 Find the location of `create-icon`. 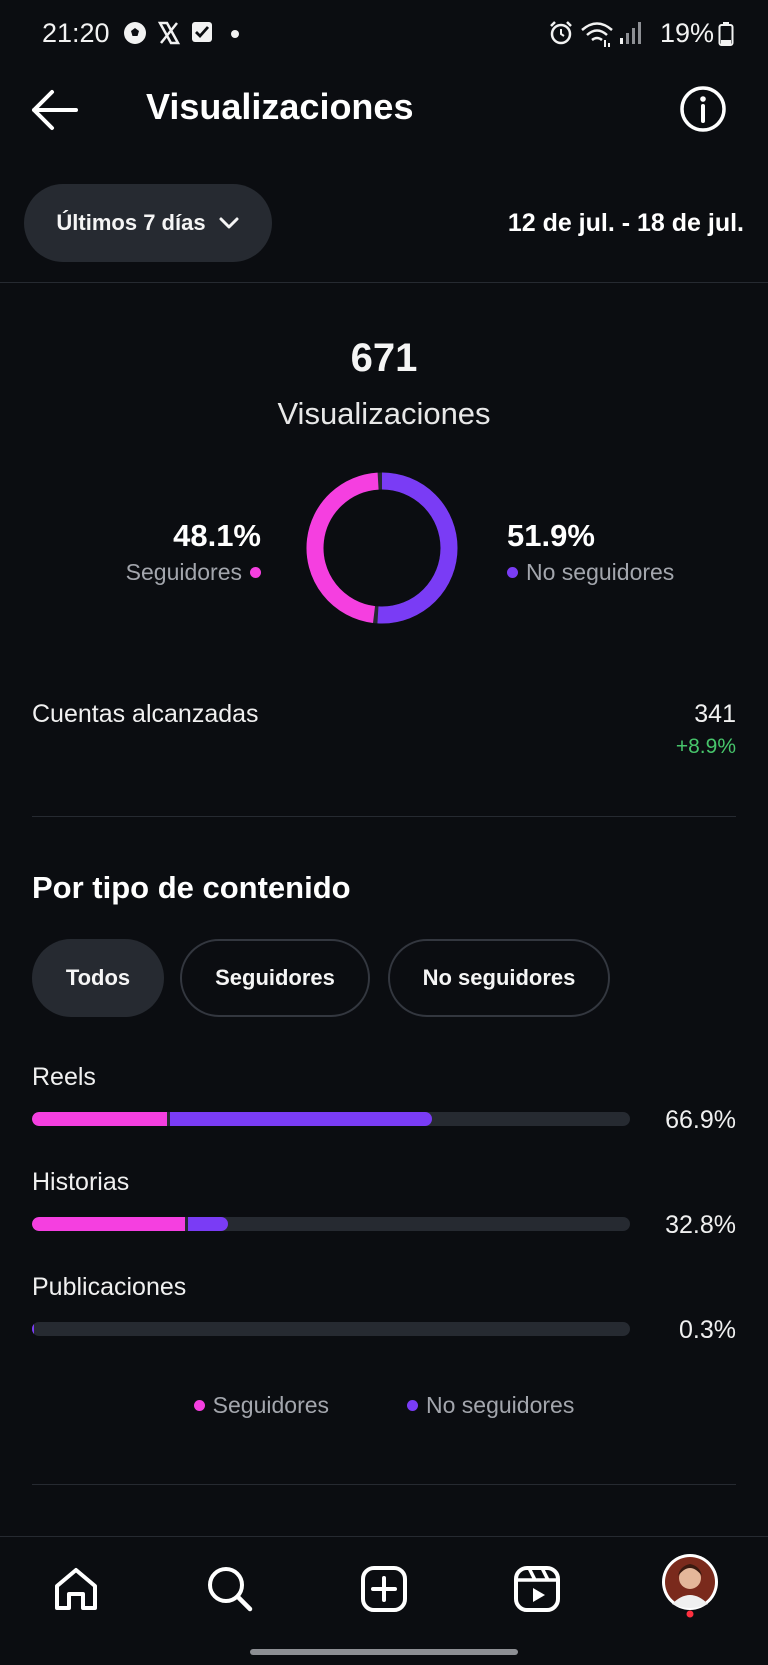

create-icon is located at coordinates (384, 1589).